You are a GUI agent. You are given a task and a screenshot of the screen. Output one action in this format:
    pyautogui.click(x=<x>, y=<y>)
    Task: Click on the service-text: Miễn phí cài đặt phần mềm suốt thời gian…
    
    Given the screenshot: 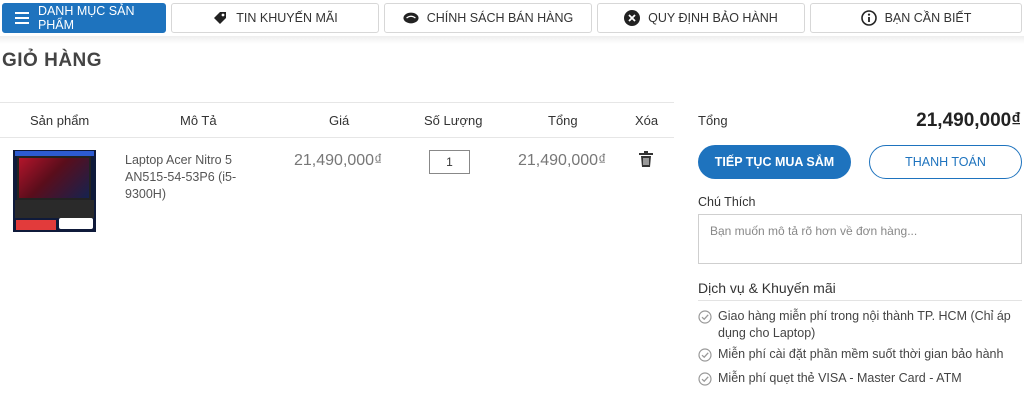 What is the action you would take?
    pyautogui.click(x=861, y=354)
    